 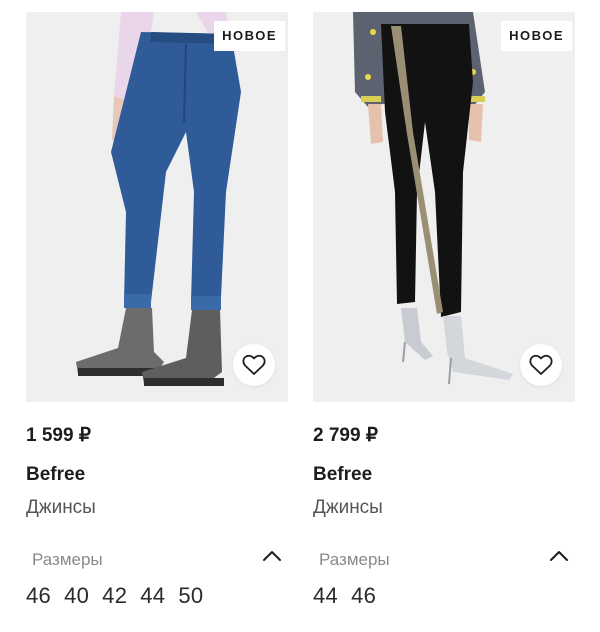 I want to click on size-option: 40, so click(x=76, y=596).